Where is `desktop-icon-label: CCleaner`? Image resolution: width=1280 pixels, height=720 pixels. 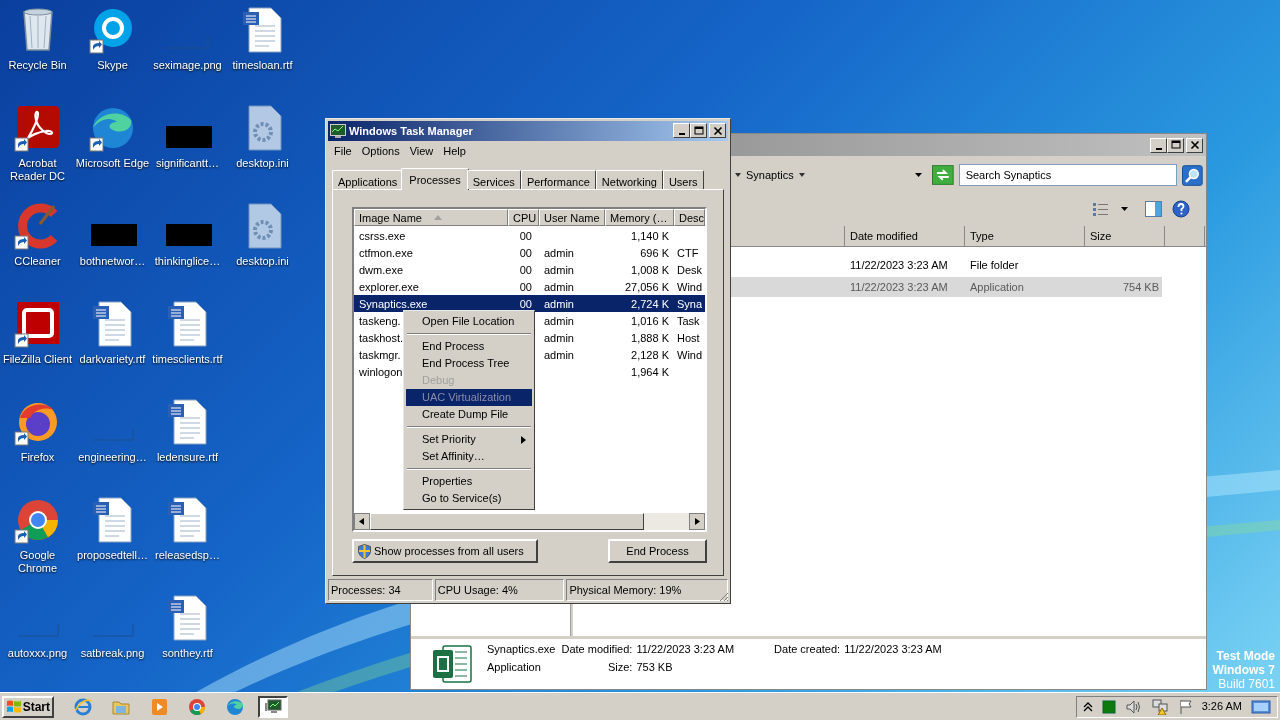 desktop-icon-label: CCleaner is located at coordinates (37, 261).